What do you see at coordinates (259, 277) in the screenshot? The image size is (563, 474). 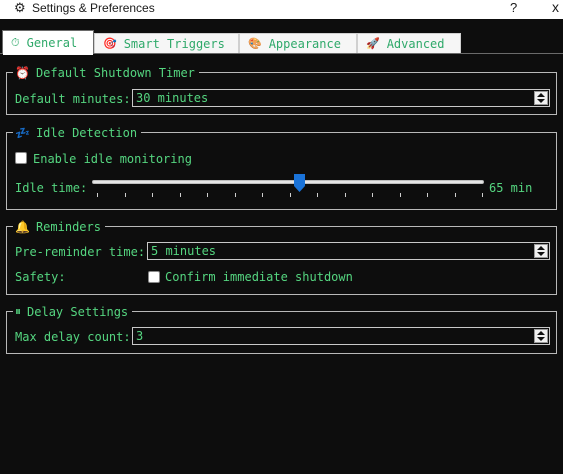 I see `confirm-shutdown-label: Confirm immediate shutdown` at bounding box center [259, 277].